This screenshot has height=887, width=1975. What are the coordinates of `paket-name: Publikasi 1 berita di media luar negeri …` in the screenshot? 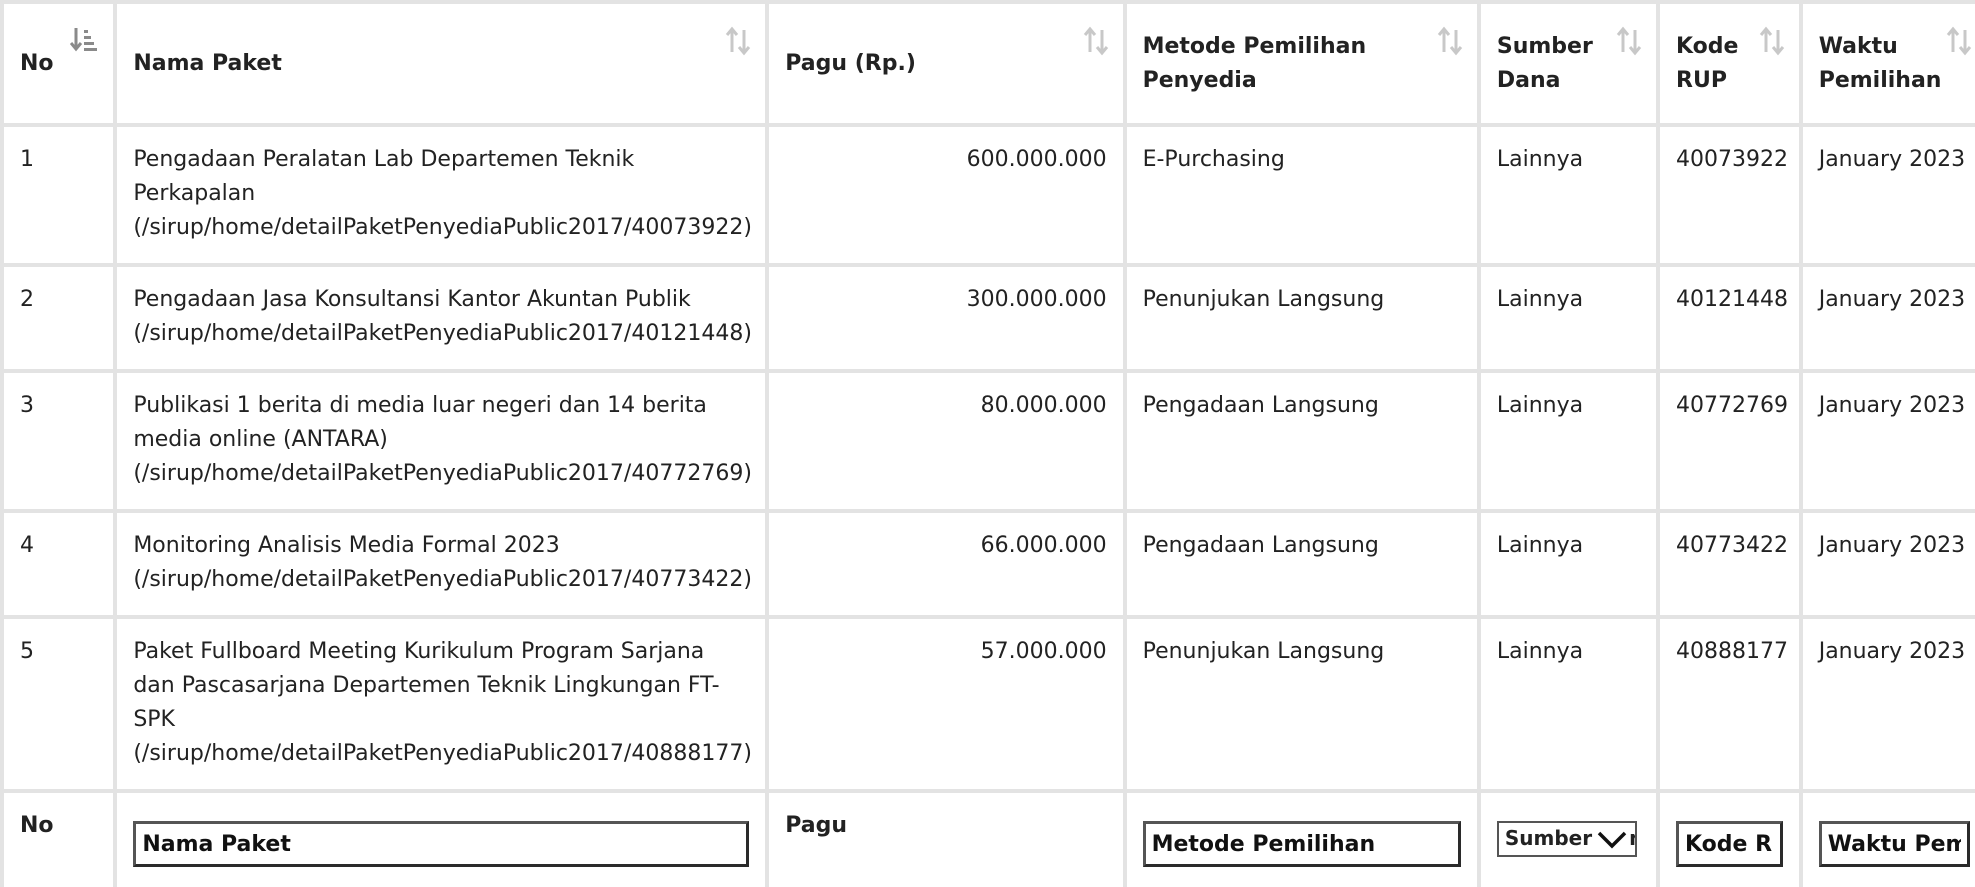 It's located at (420, 422).